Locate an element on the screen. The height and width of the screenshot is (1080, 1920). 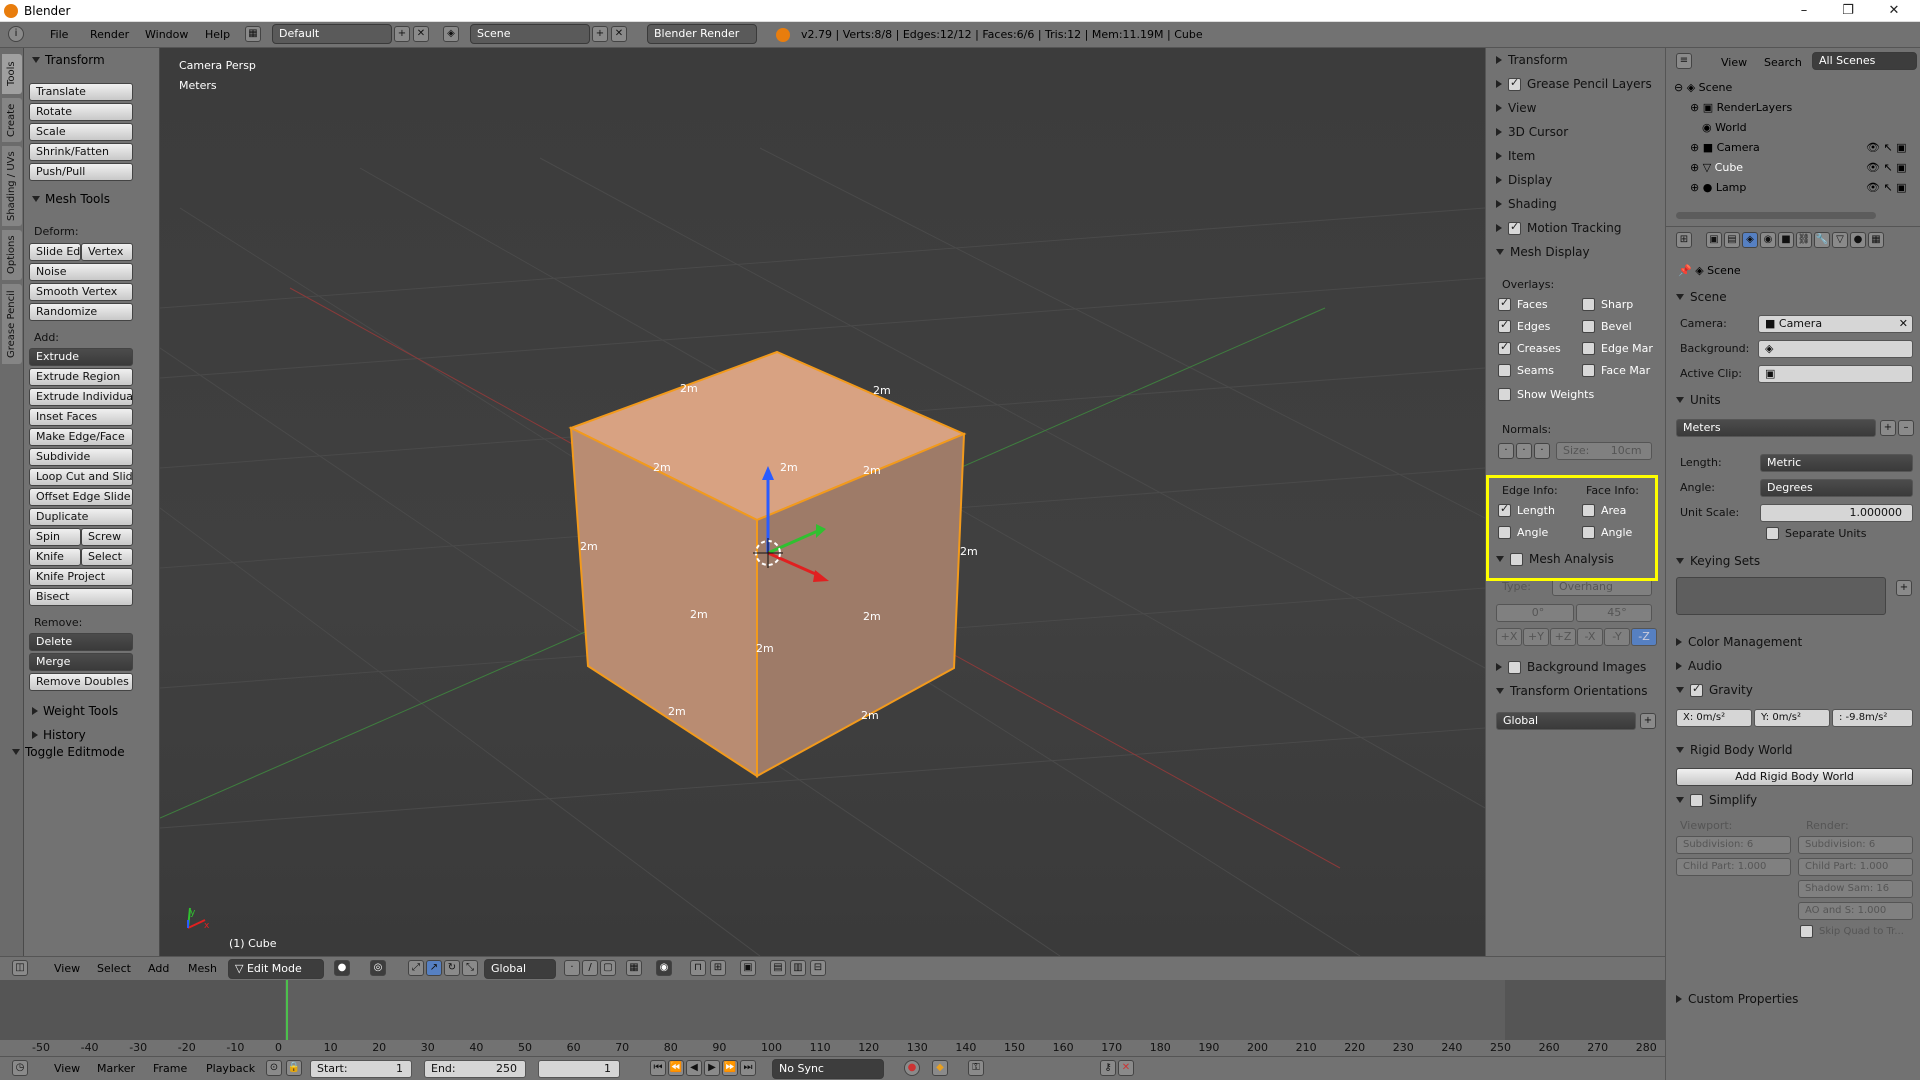
scale-button: Scale is located at coordinates (81, 132).